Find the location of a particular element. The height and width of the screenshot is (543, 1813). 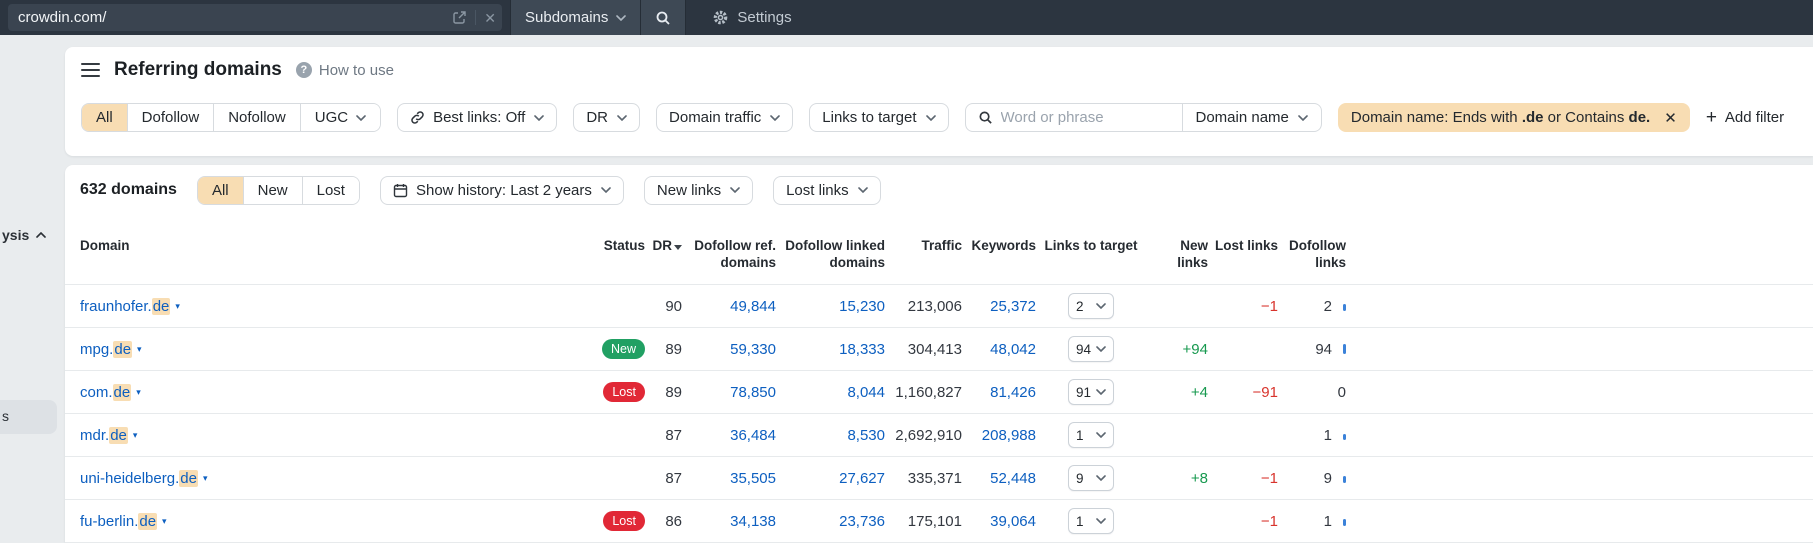

status-tab-all: All is located at coordinates (220, 190).